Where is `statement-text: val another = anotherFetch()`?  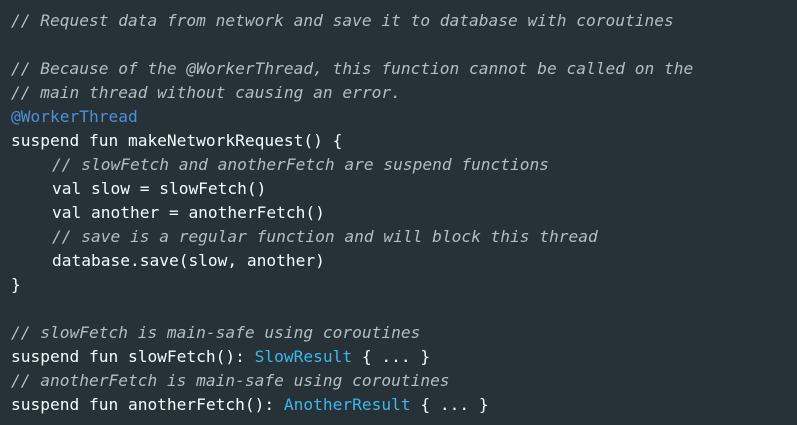 statement-text: val another = anotherFetch() is located at coordinates (188, 212).